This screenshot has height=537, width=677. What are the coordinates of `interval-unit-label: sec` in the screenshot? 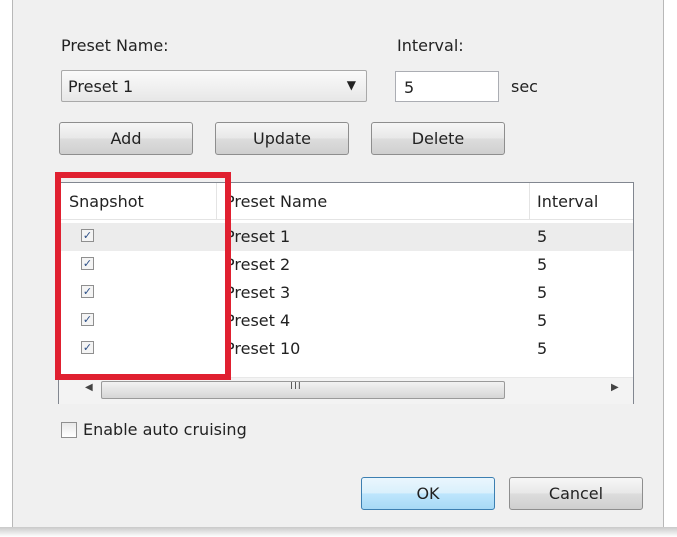 It's located at (524, 86).